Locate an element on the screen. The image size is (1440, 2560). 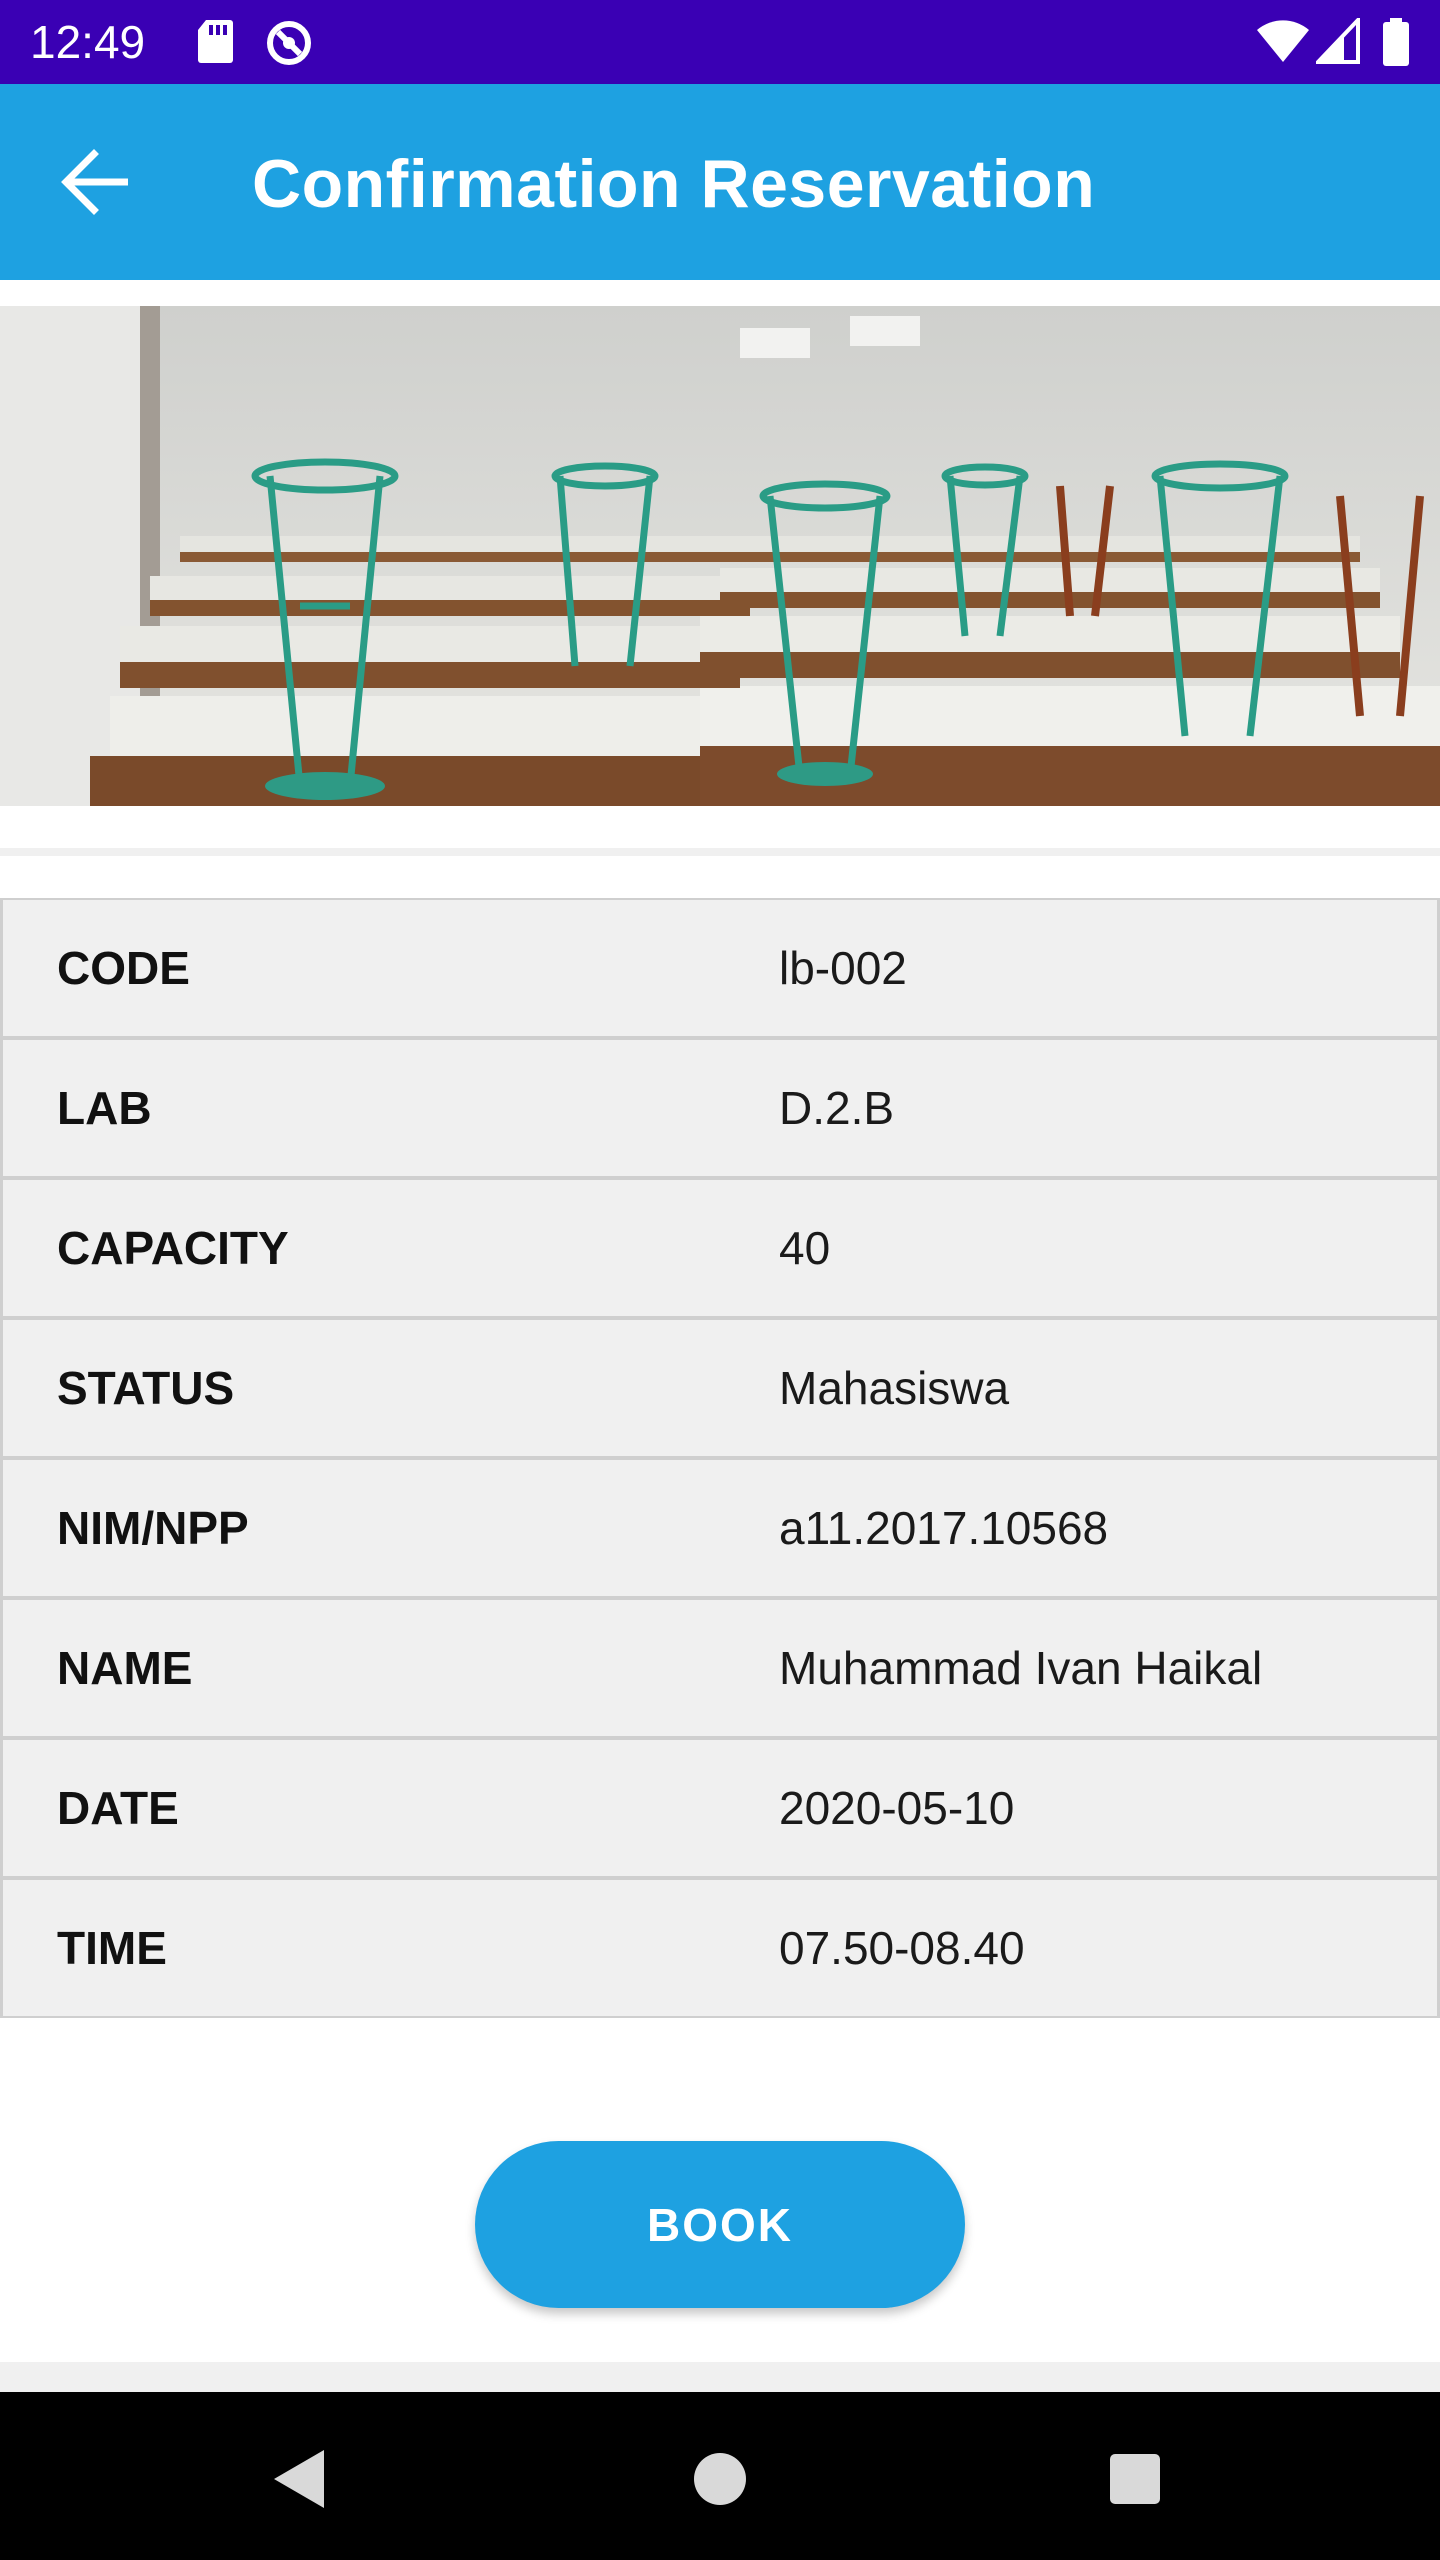
battery-icon is located at coordinates (1396, 42).